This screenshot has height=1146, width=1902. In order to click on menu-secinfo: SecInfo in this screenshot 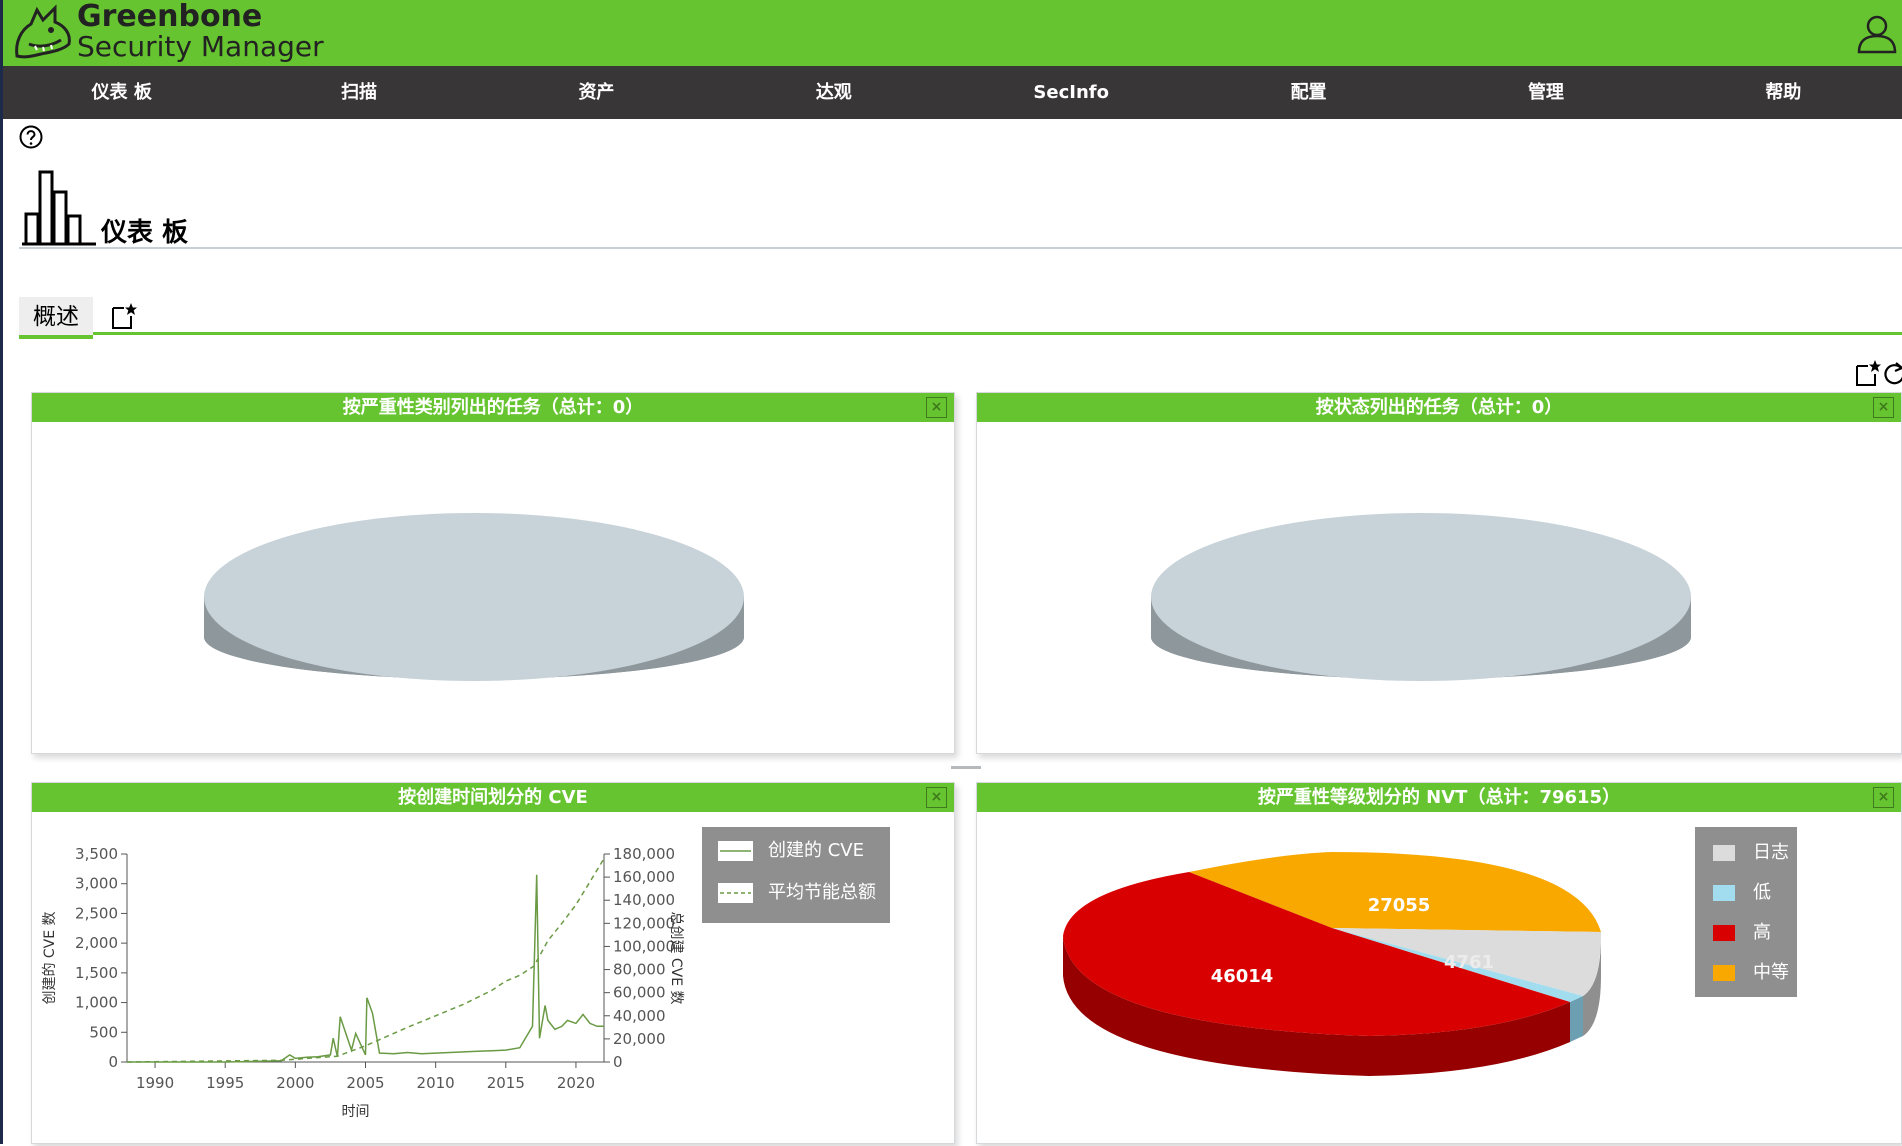, I will do `click(1071, 92)`.